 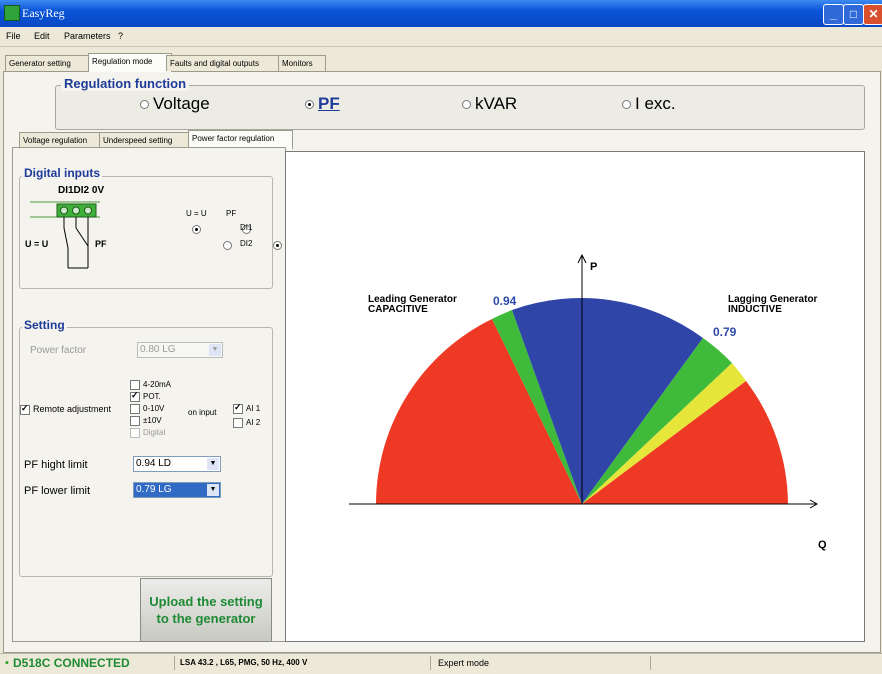 What do you see at coordinates (822, 545) in the screenshot?
I see `q-axis-label: Q` at bounding box center [822, 545].